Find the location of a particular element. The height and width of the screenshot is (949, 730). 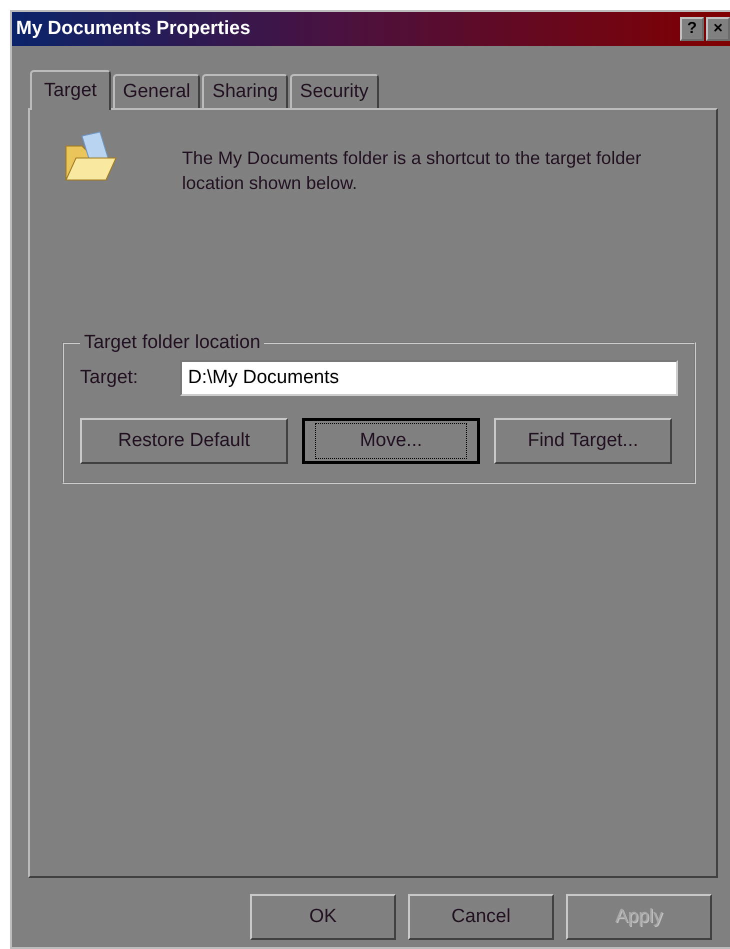

tab: Target is located at coordinates (70, 90).